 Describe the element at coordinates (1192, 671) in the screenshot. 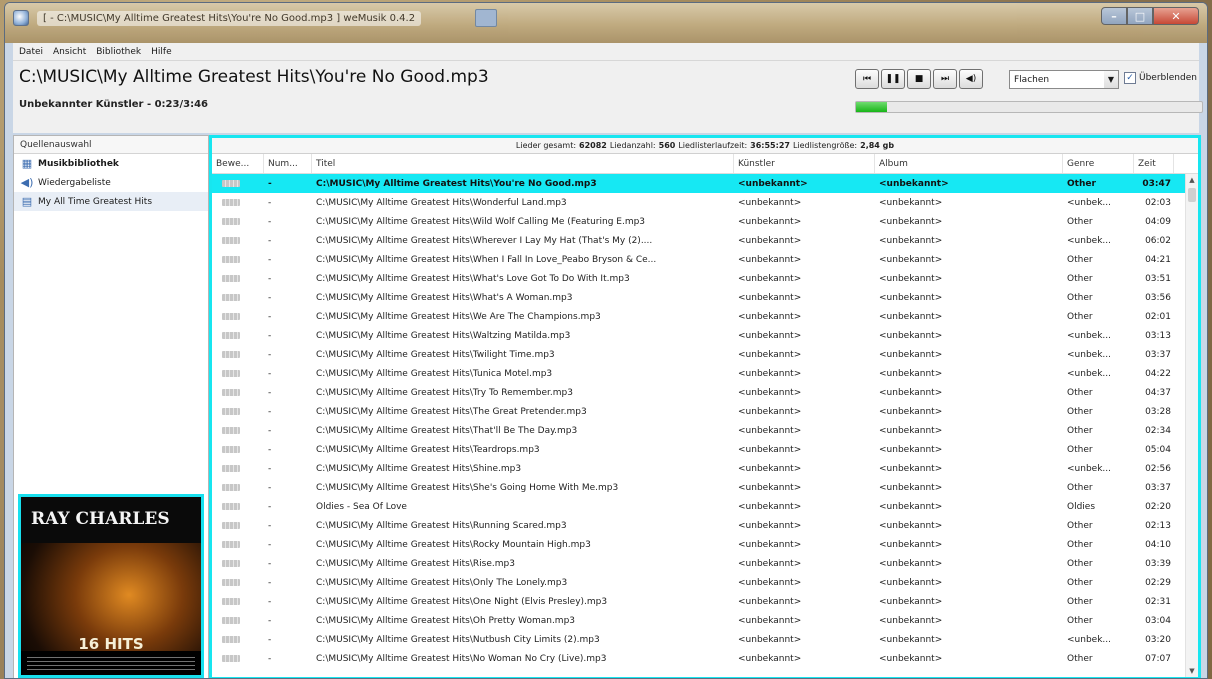

I see `scroll-down-icon: ▼` at that location.